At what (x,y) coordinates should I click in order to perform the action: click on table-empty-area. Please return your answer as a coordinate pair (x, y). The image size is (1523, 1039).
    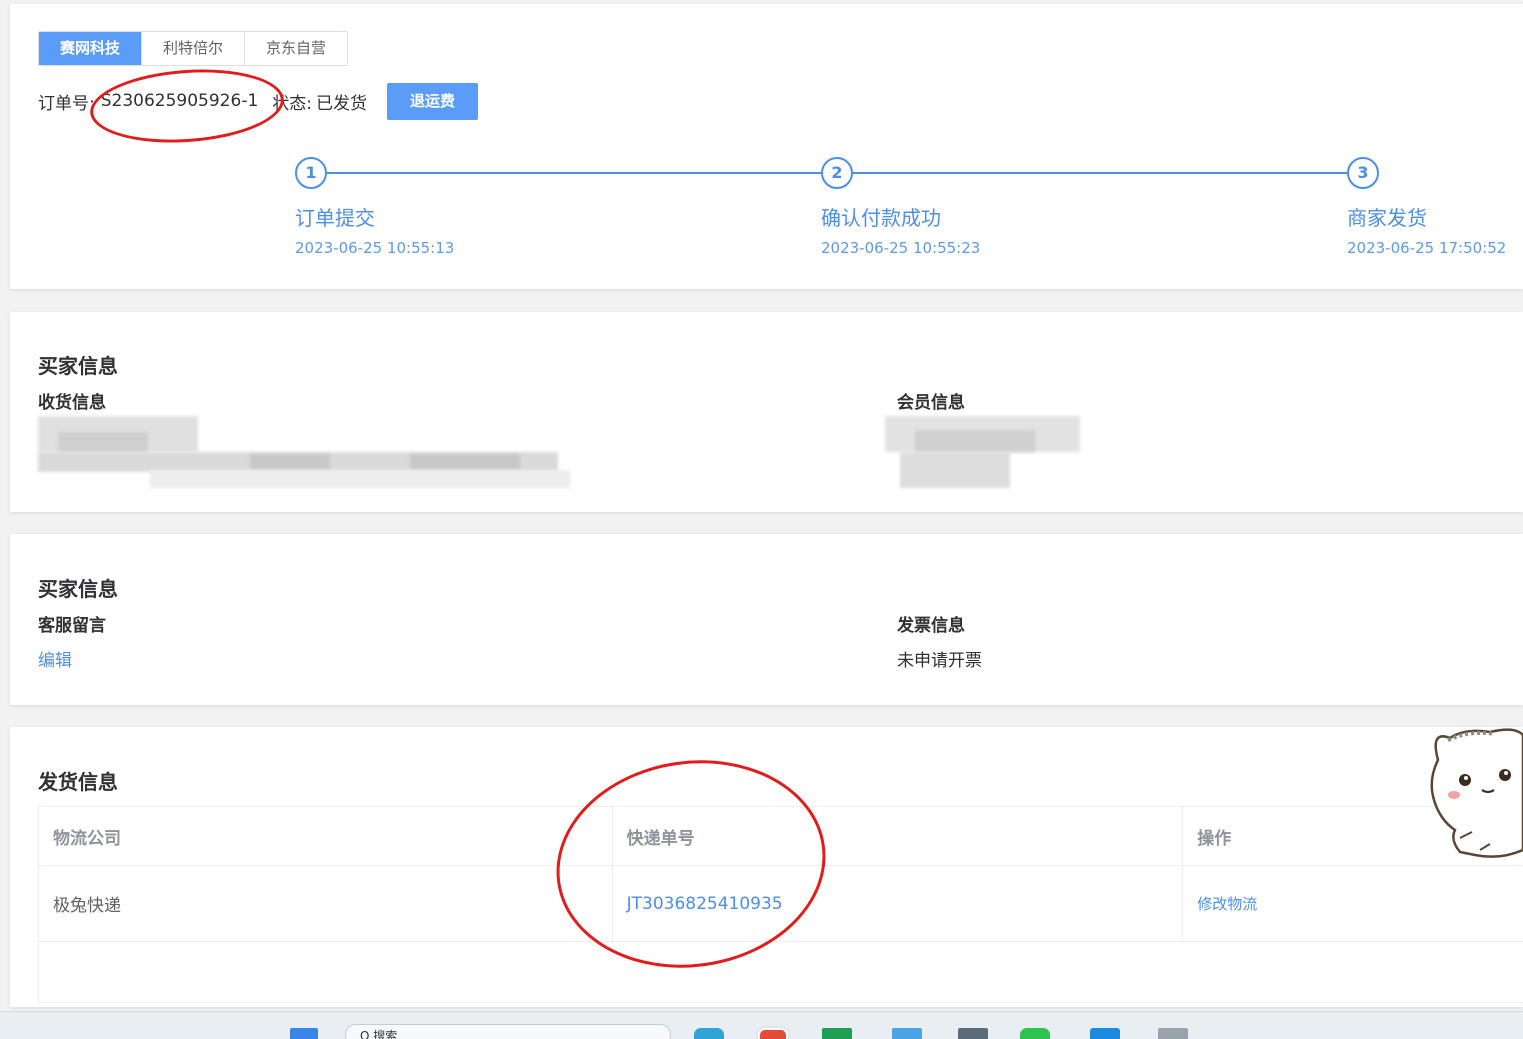
    Looking at the image, I should click on (781, 972).